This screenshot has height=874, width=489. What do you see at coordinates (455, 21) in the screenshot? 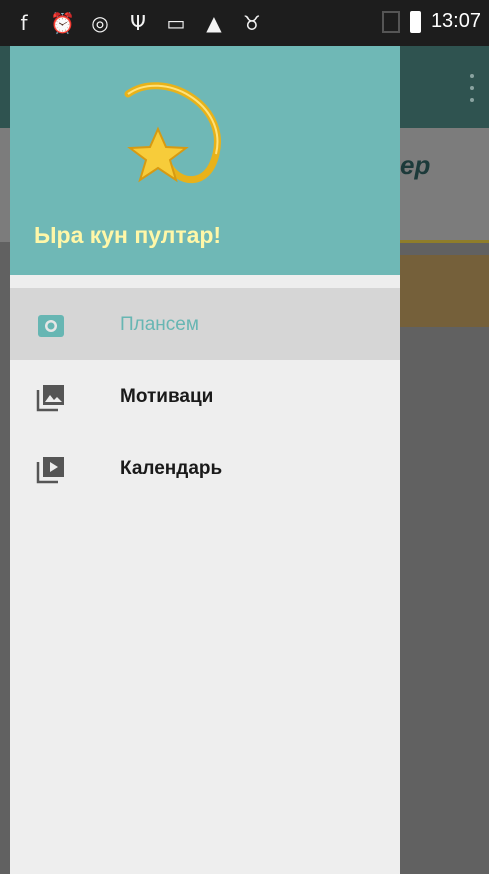
I see `status-time: 13:07` at bounding box center [455, 21].